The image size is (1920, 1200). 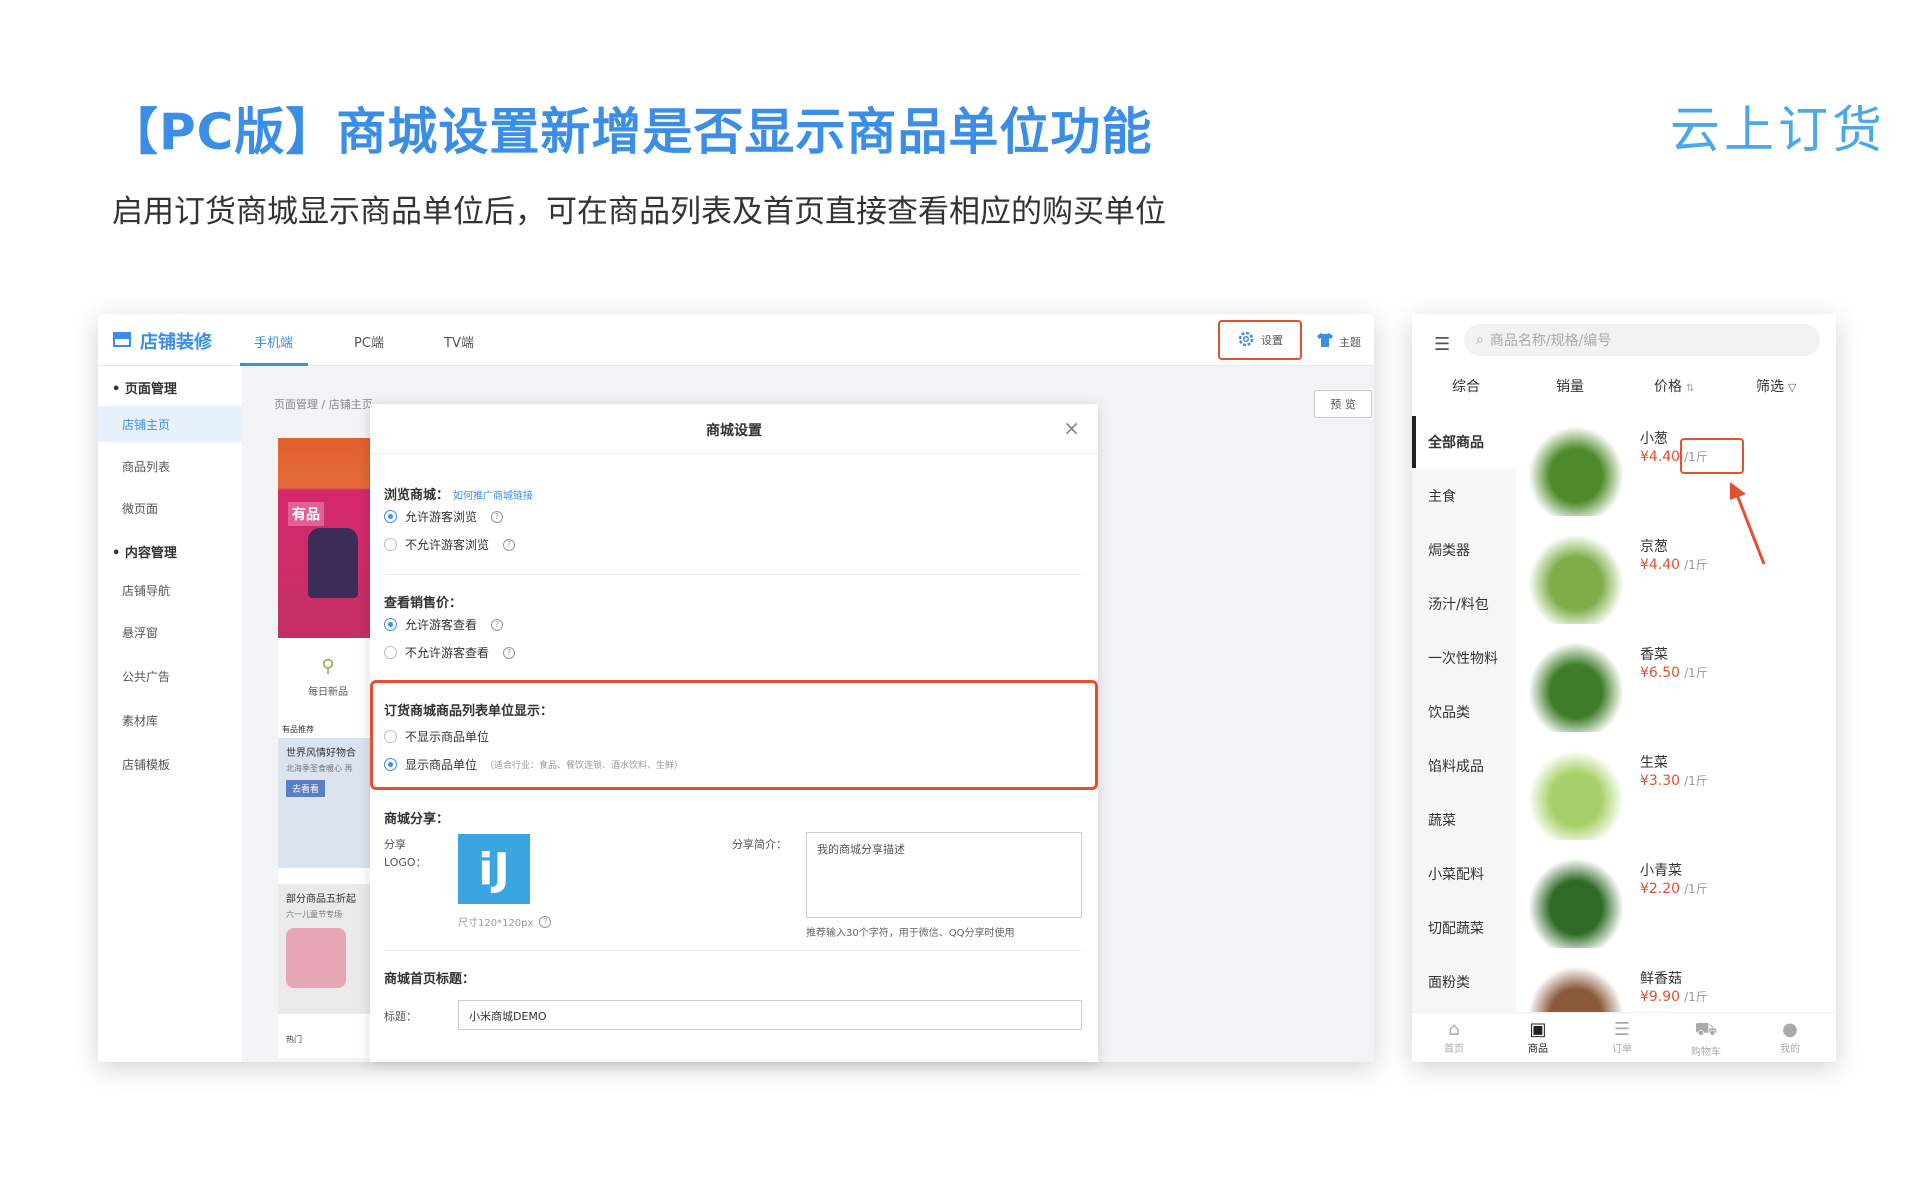 What do you see at coordinates (533, 764) in the screenshot?
I see `unit-option-show: 显示商品单位 （适合行业：食品、餐饮连锁、酒水饮料、生鲜）` at bounding box center [533, 764].